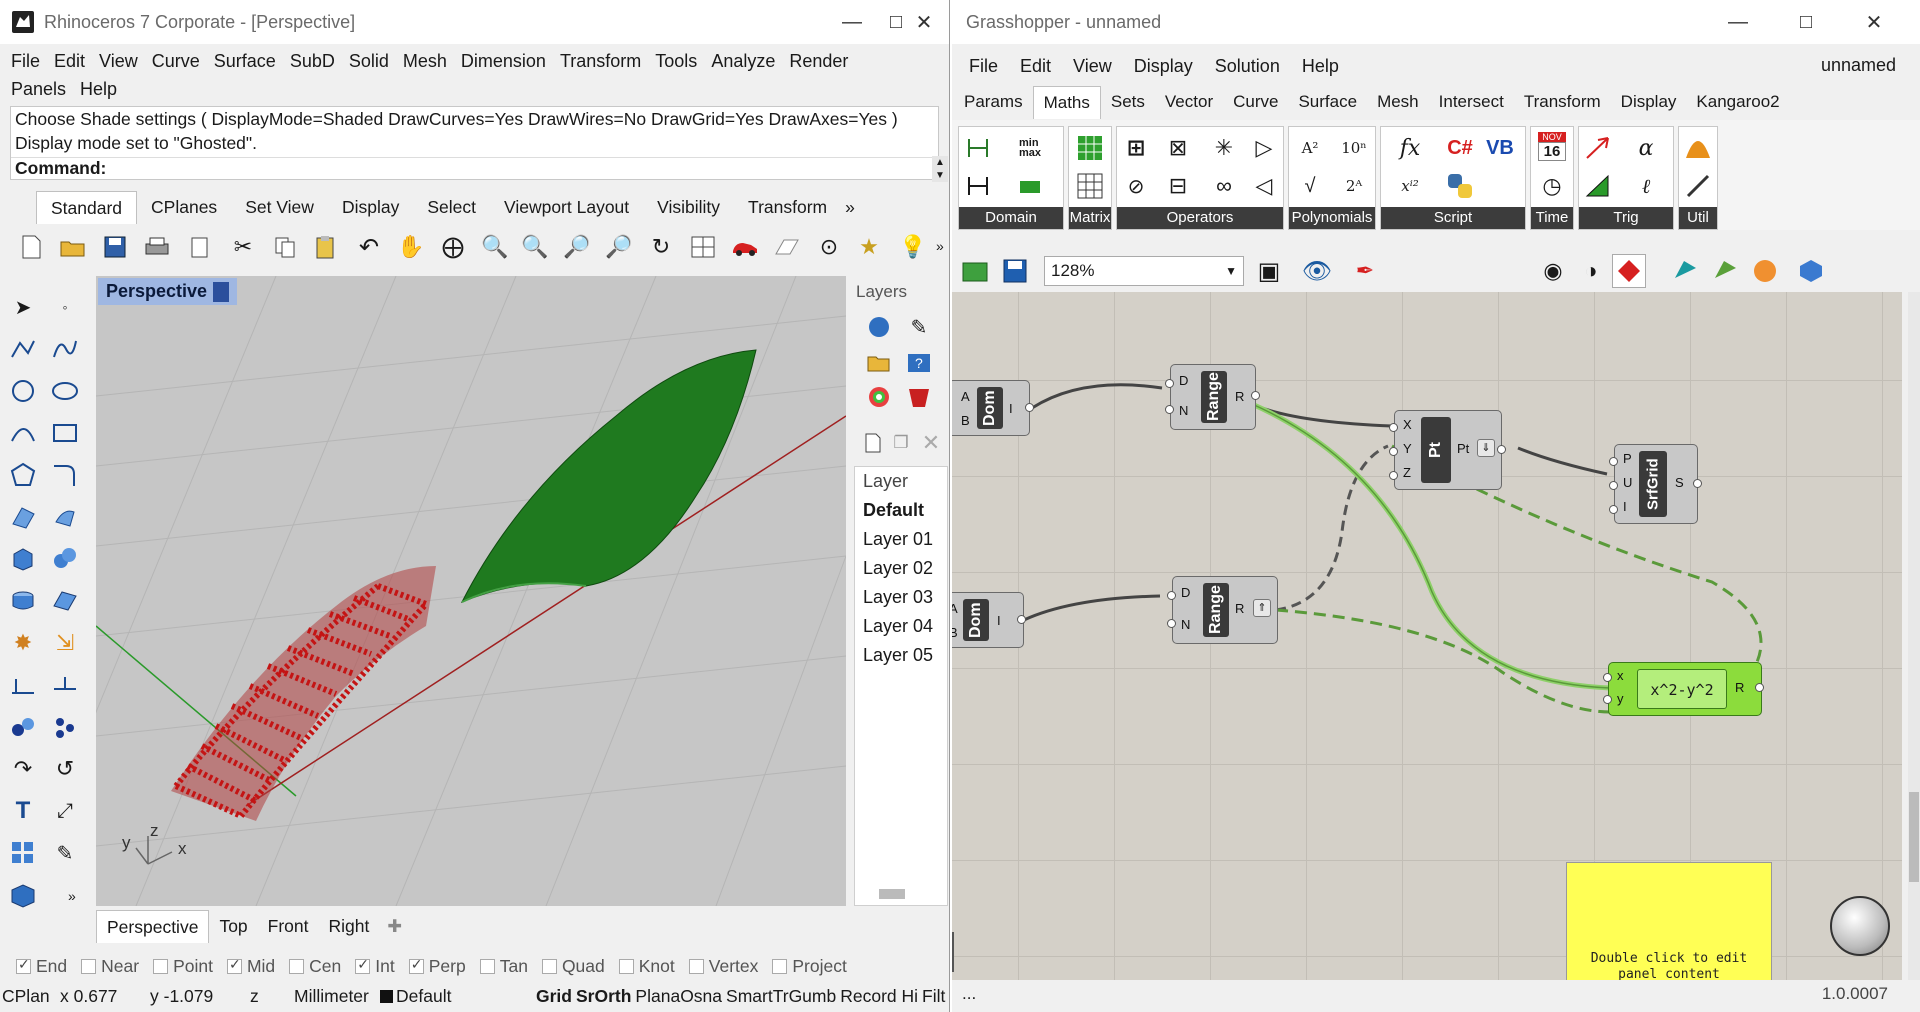 The width and height of the screenshot is (1920, 1012). I want to click on circle-icon, so click(23, 391).